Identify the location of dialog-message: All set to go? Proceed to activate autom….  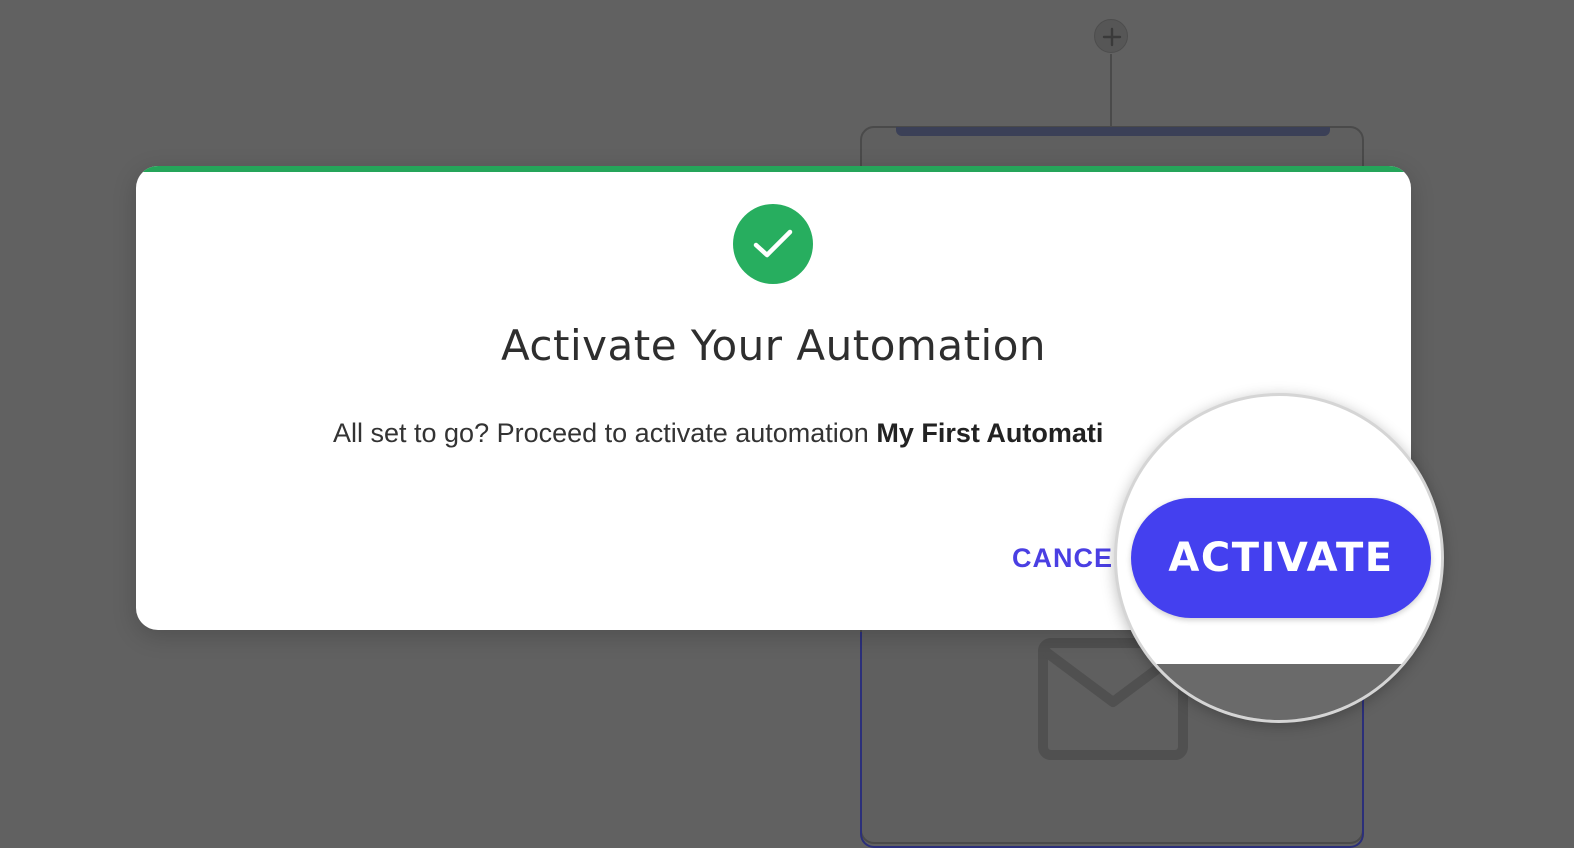
(718, 433).